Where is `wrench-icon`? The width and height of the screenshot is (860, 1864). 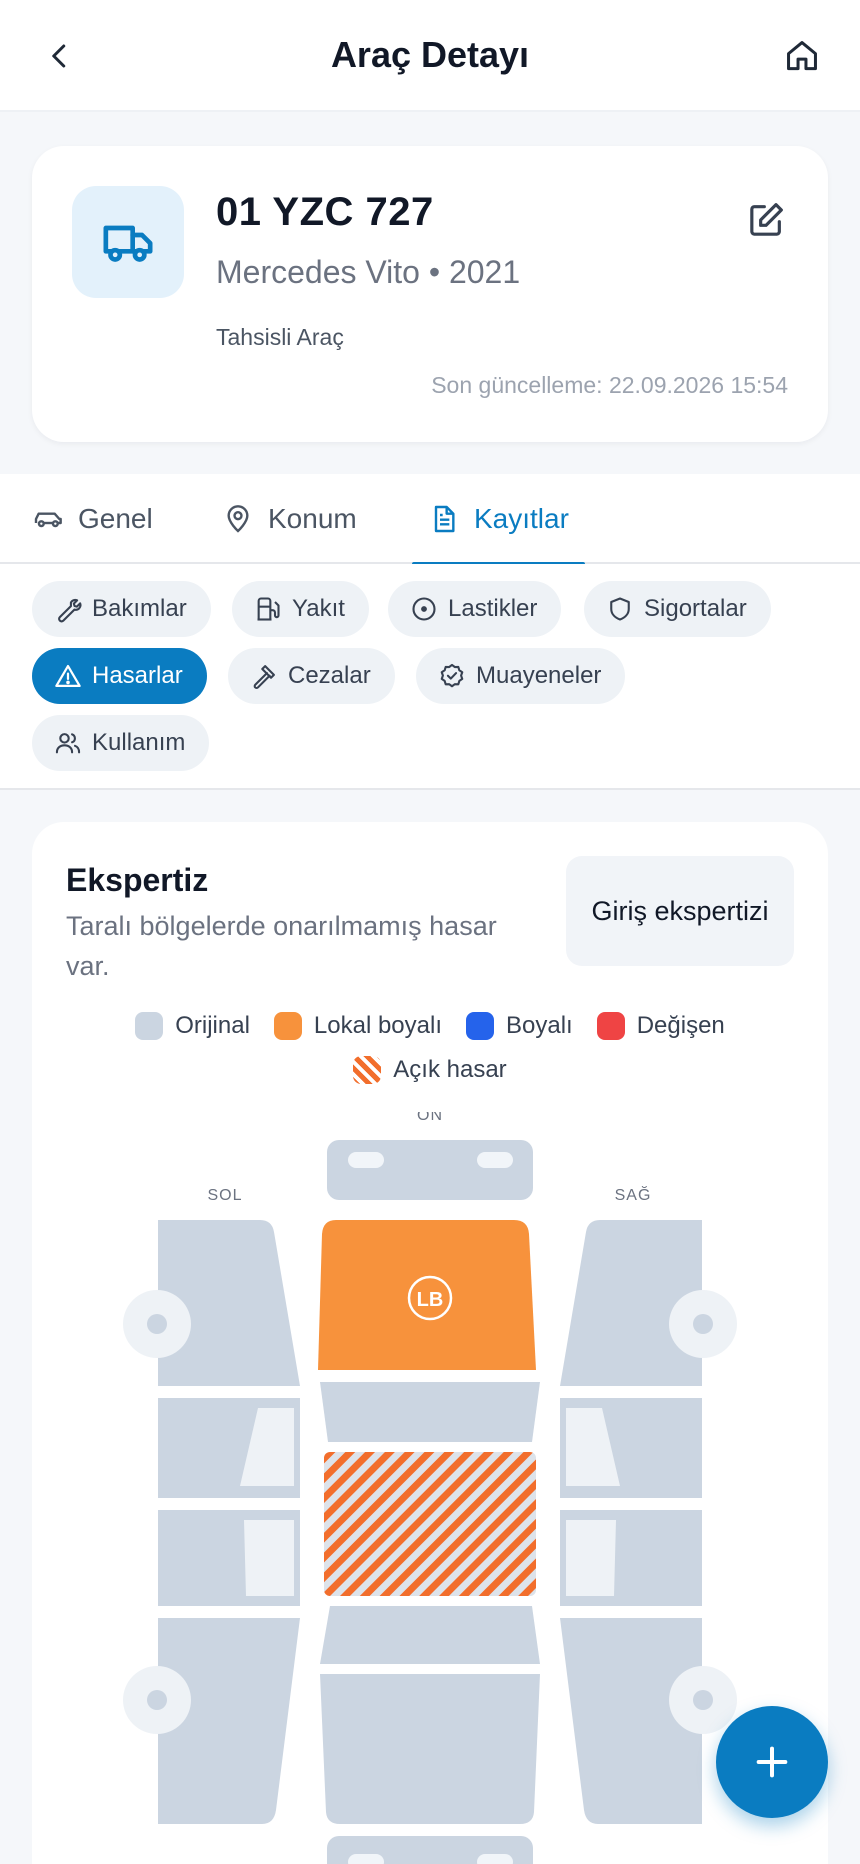 wrench-icon is located at coordinates (70, 610).